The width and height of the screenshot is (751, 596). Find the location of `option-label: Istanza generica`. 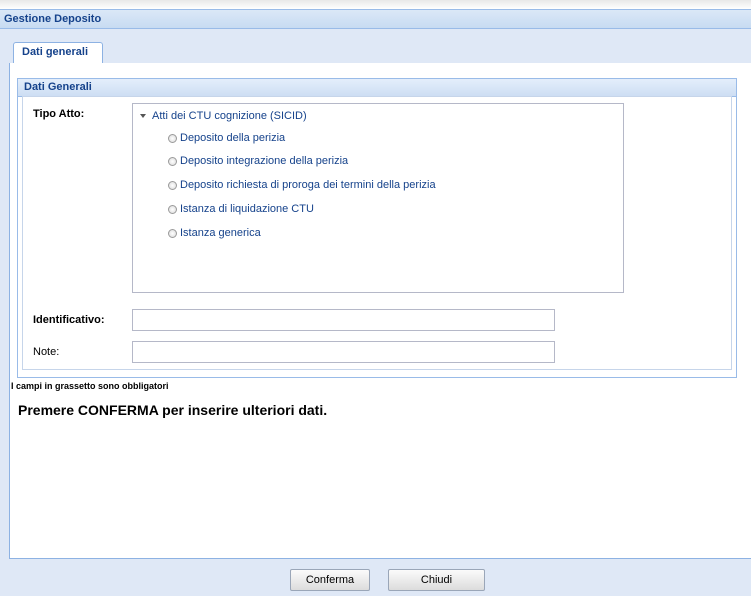

option-label: Istanza generica is located at coordinates (220, 233).